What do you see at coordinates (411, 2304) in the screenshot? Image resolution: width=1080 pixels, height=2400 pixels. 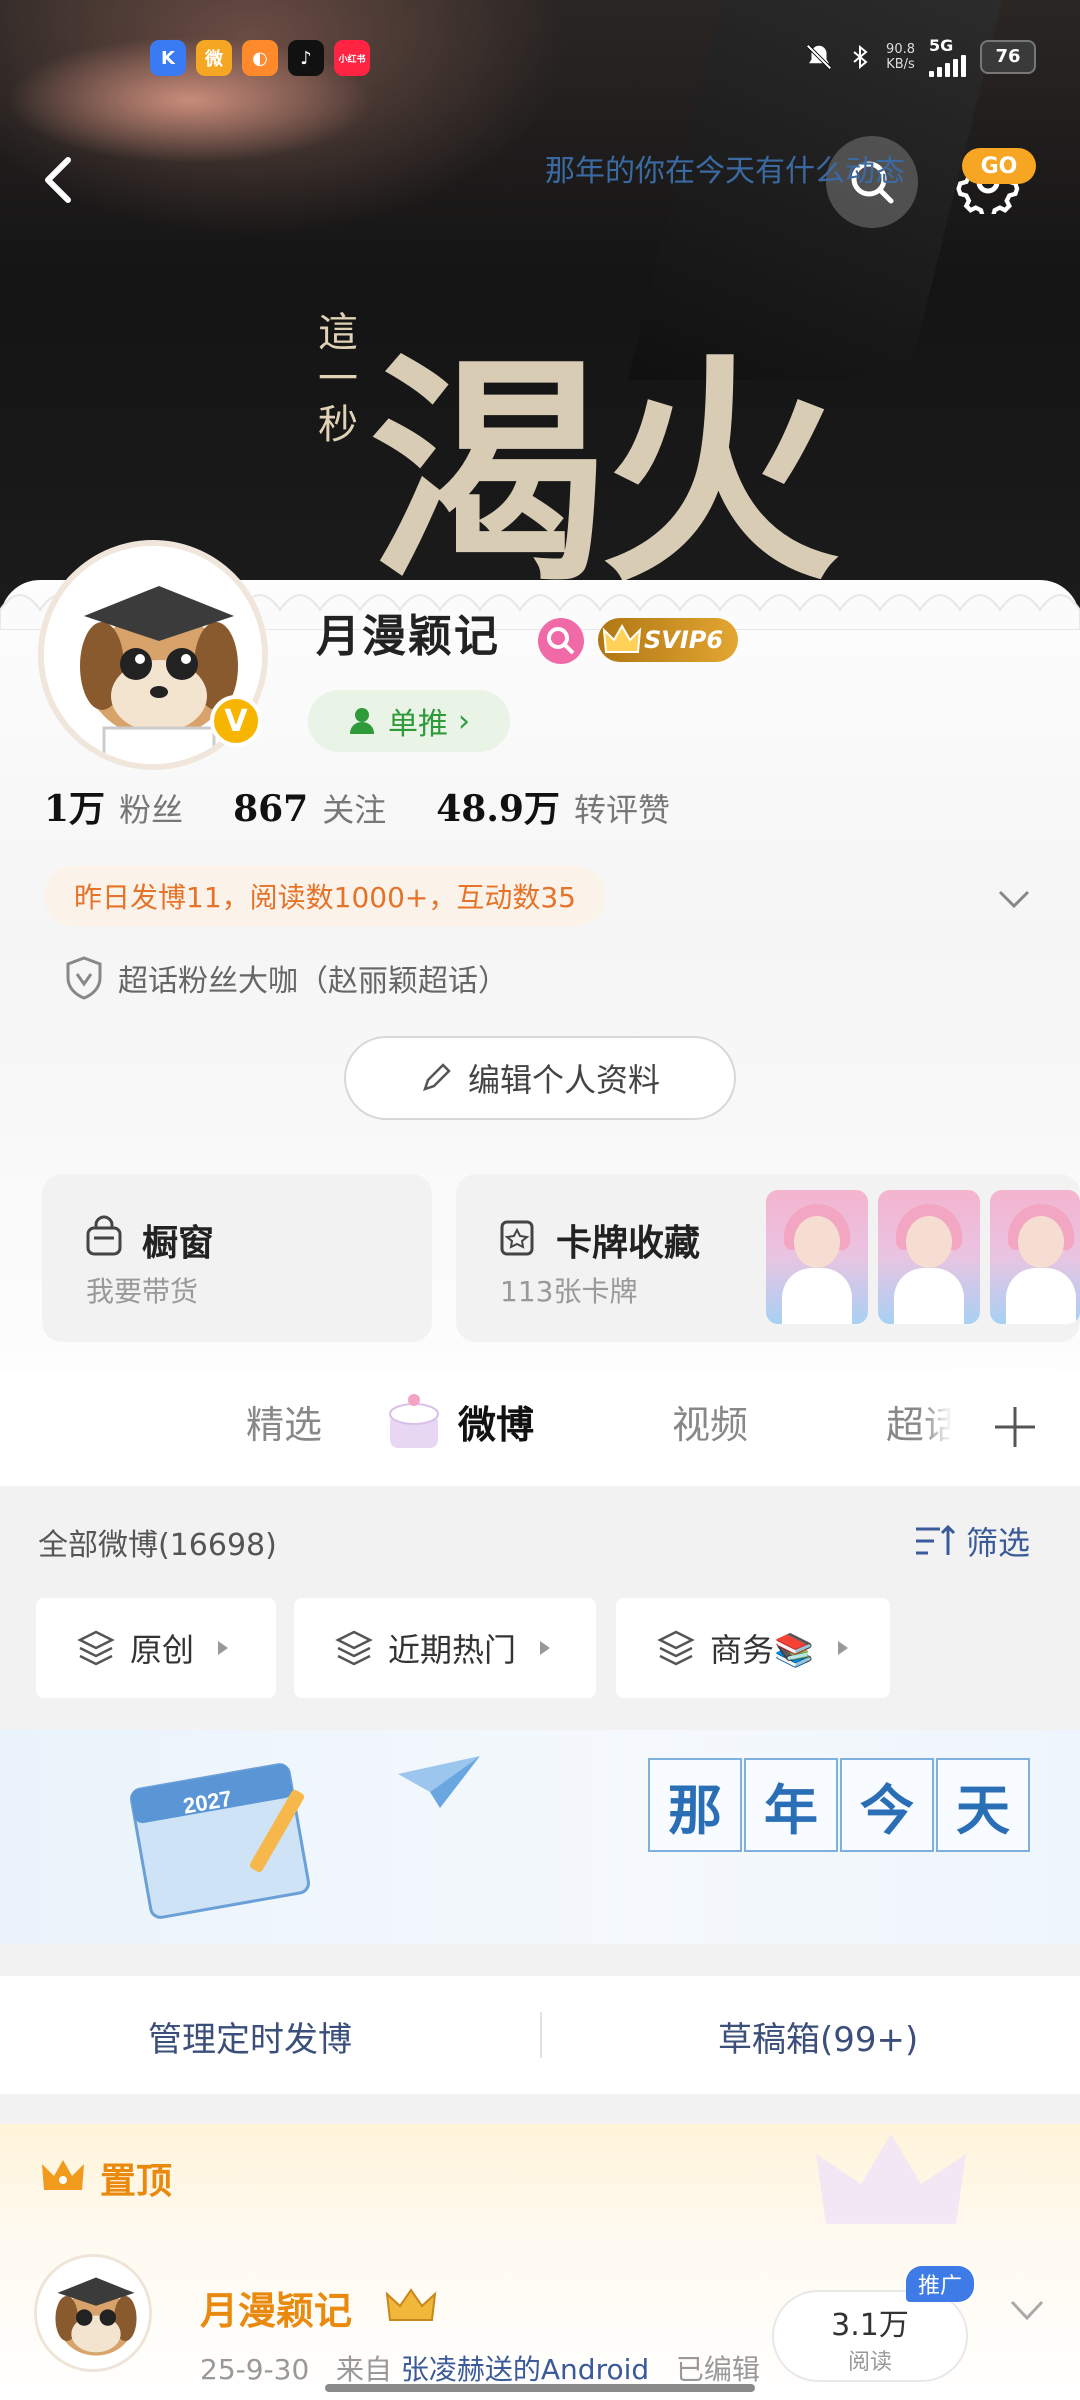 I see `member-crown-icon` at bounding box center [411, 2304].